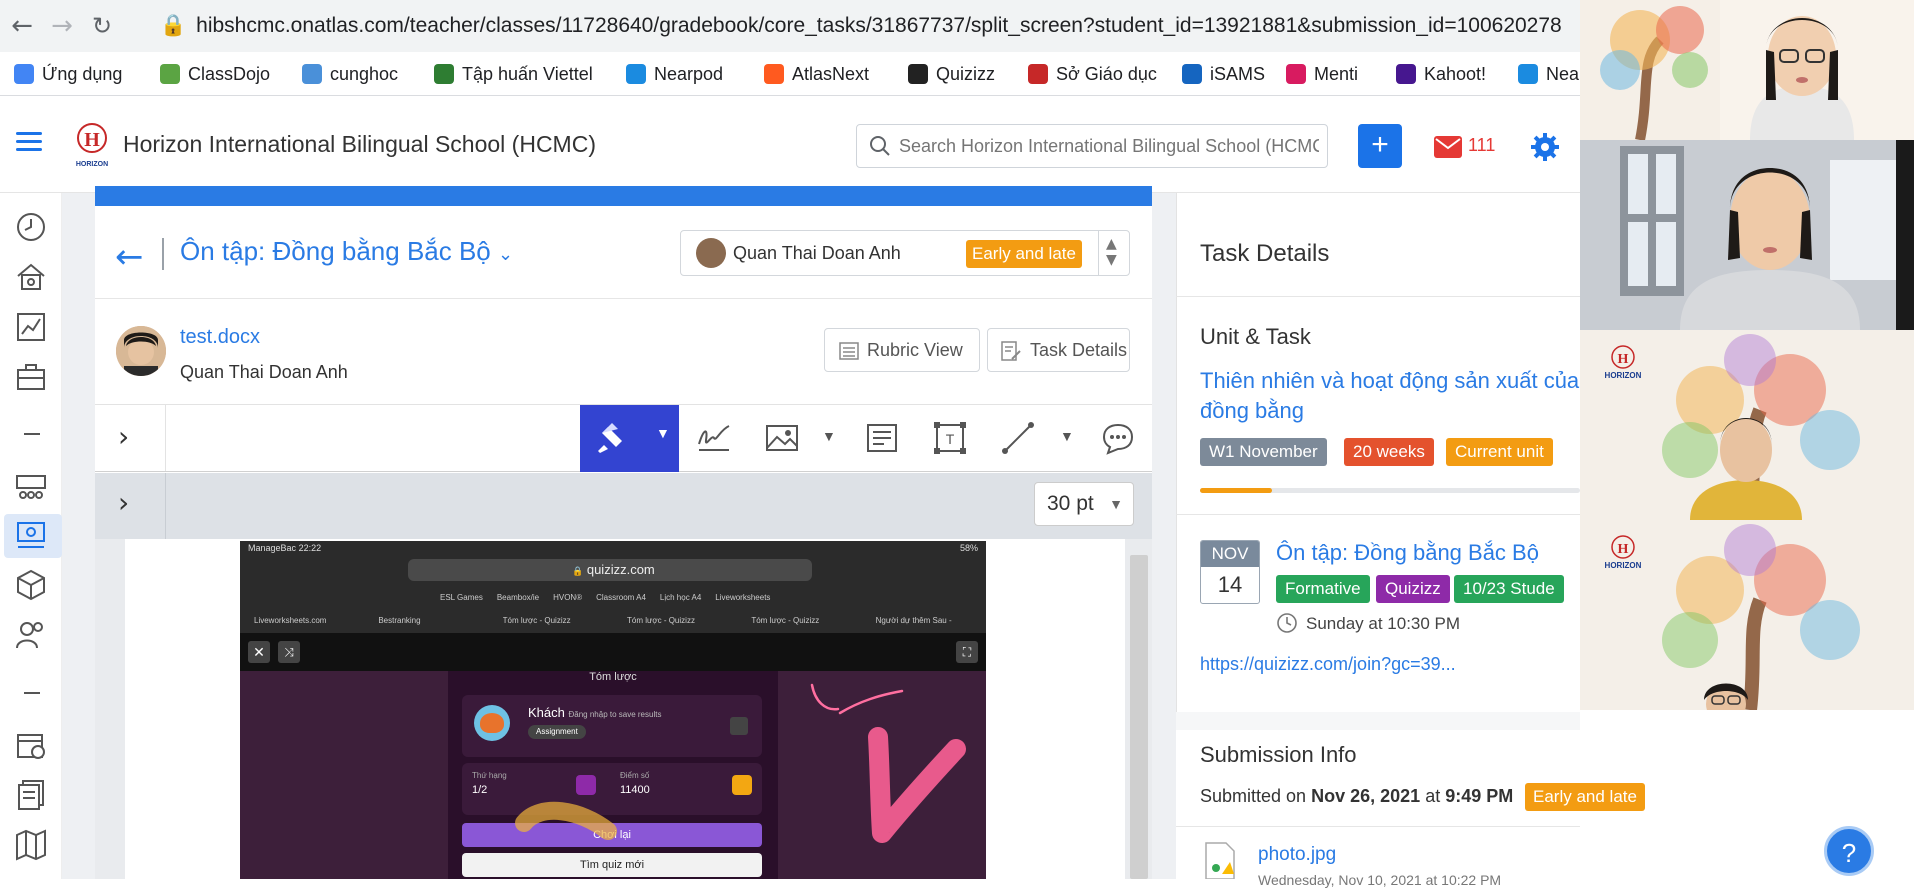  Describe the element at coordinates (527, 74) in the screenshot. I see `bookmark-label: Tập huấn Viettel` at that location.